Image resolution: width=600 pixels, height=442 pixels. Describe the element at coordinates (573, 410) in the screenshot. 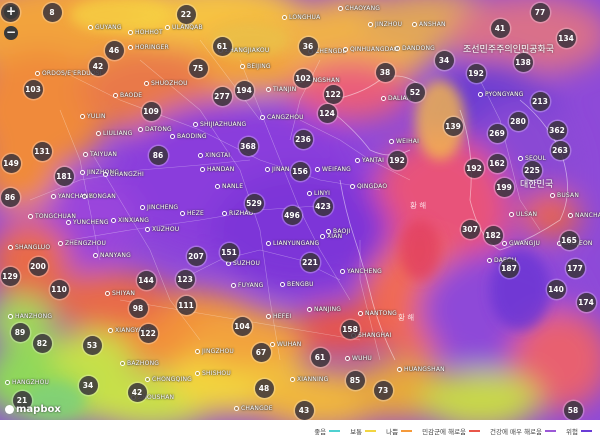

I see `aqi-marker: 58` at that location.